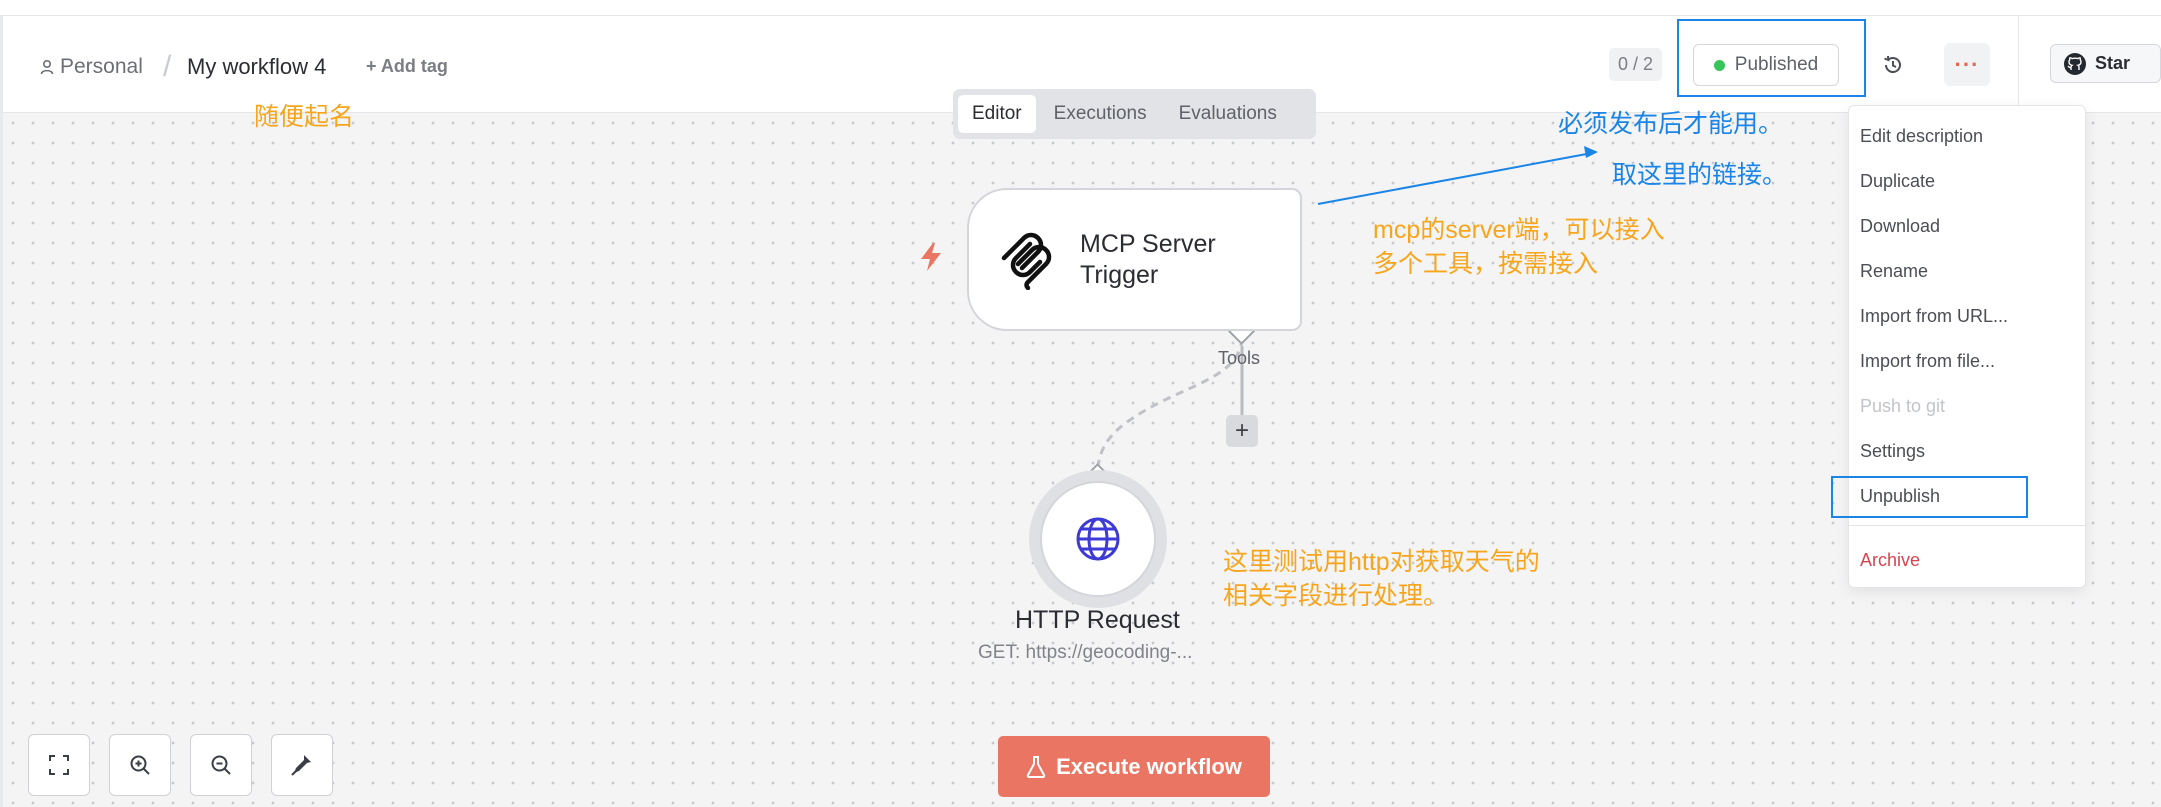 This screenshot has height=807, width=2161. What do you see at coordinates (1897, 181) in the screenshot?
I see `menu-item-duplicate: Duplicate` at bounding box center [1897, 181].